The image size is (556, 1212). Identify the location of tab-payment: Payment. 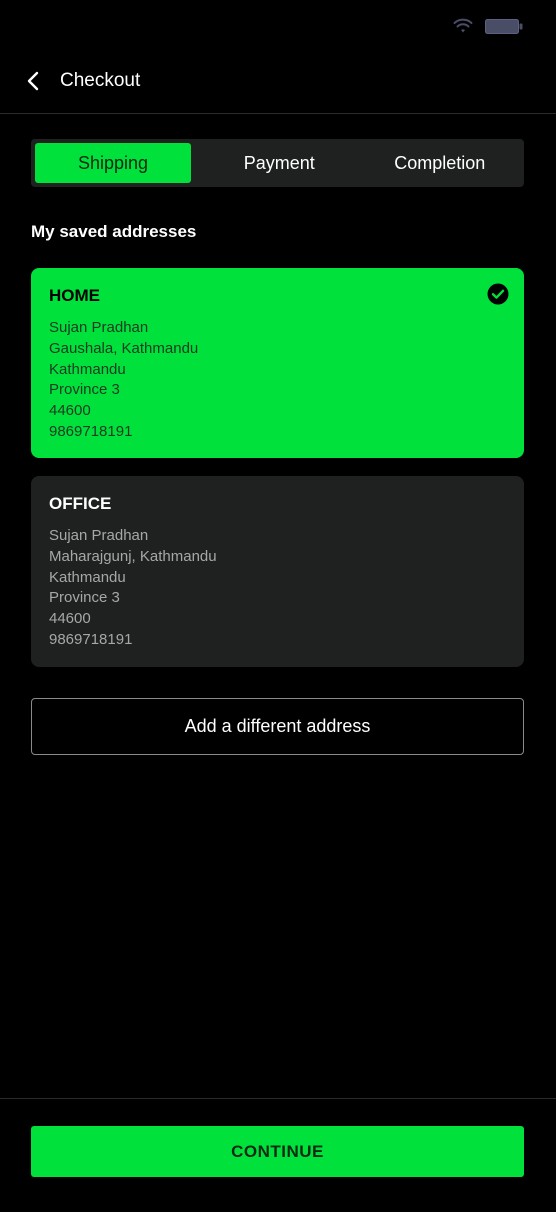
(279, 163).